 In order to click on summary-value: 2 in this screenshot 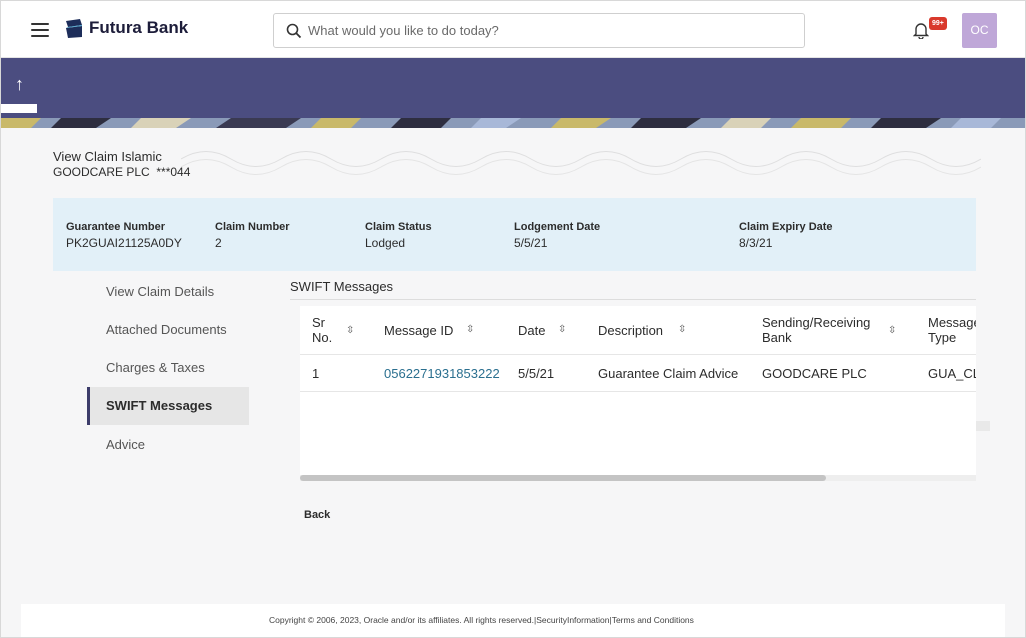, I will do `click(218, 243)`.